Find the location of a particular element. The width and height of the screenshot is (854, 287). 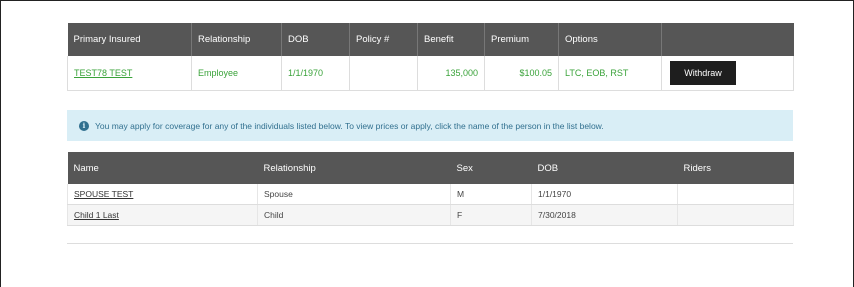

col-header-sex: Sex is located at coordinates (491, 168).